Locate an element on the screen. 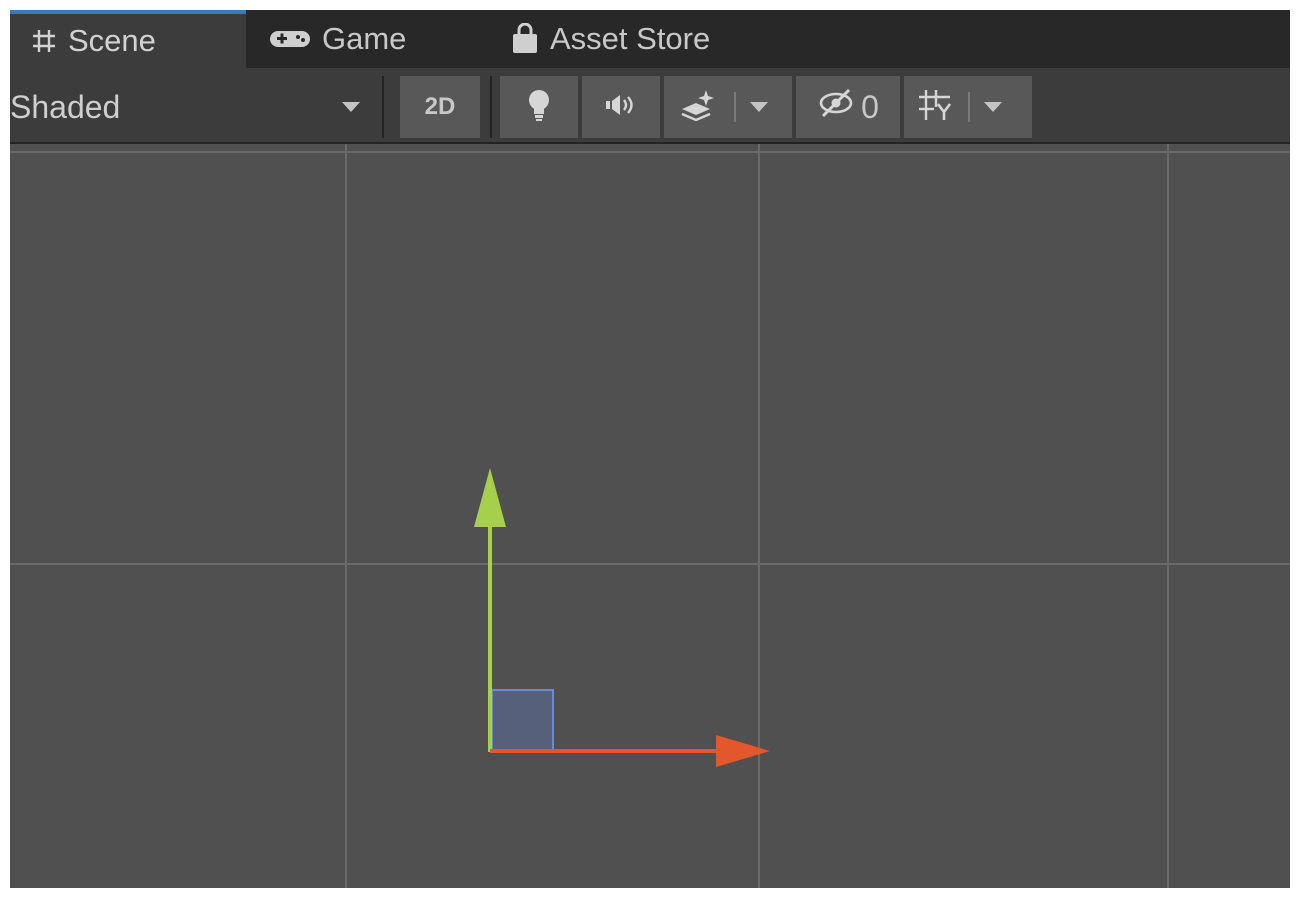  gizmo-plane-handle is located at coordinates (522, 720).